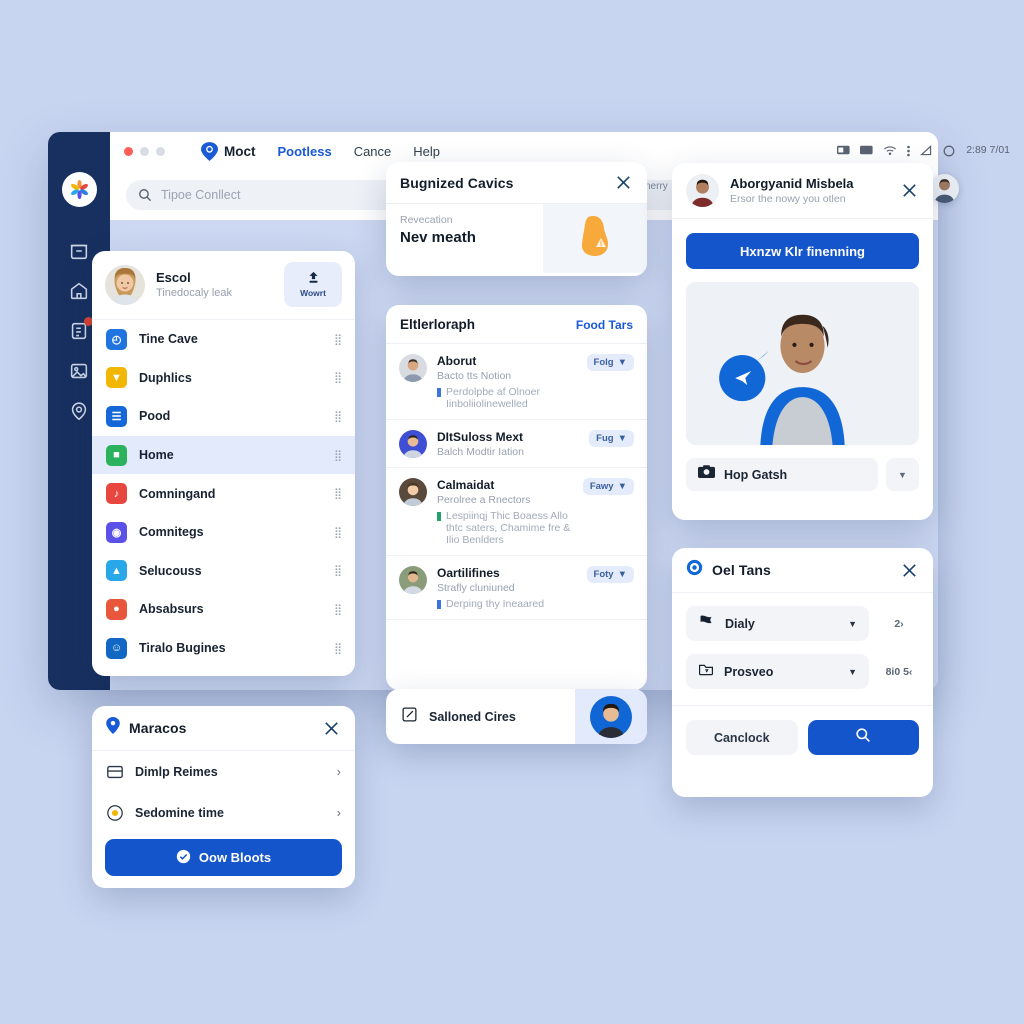 The height and width of the screenshot is (1024, 1024). What do you see at coordinates (867, 150) in the screenshot?
I see `display-icon` at bounding box center [867, 150].